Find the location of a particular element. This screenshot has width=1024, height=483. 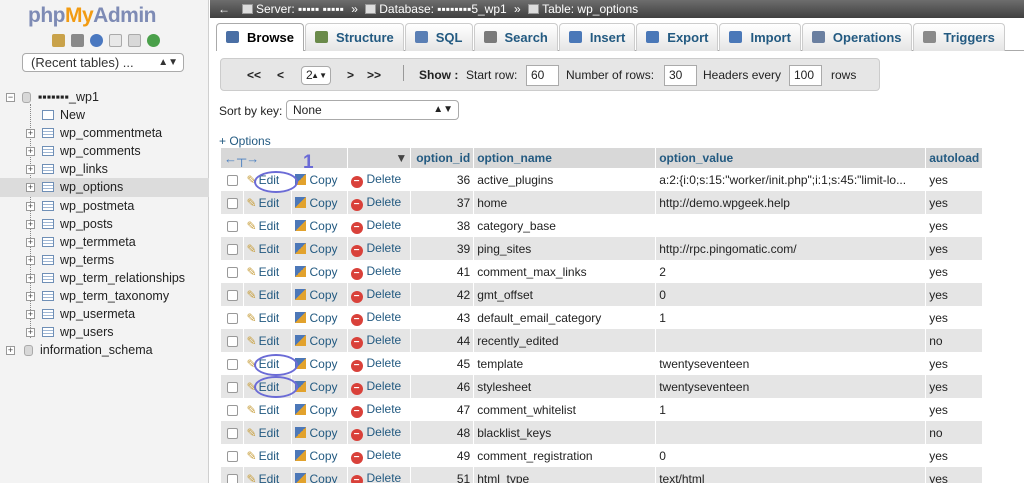

headers-every-input: 100 is located at coordinates (805, 75).